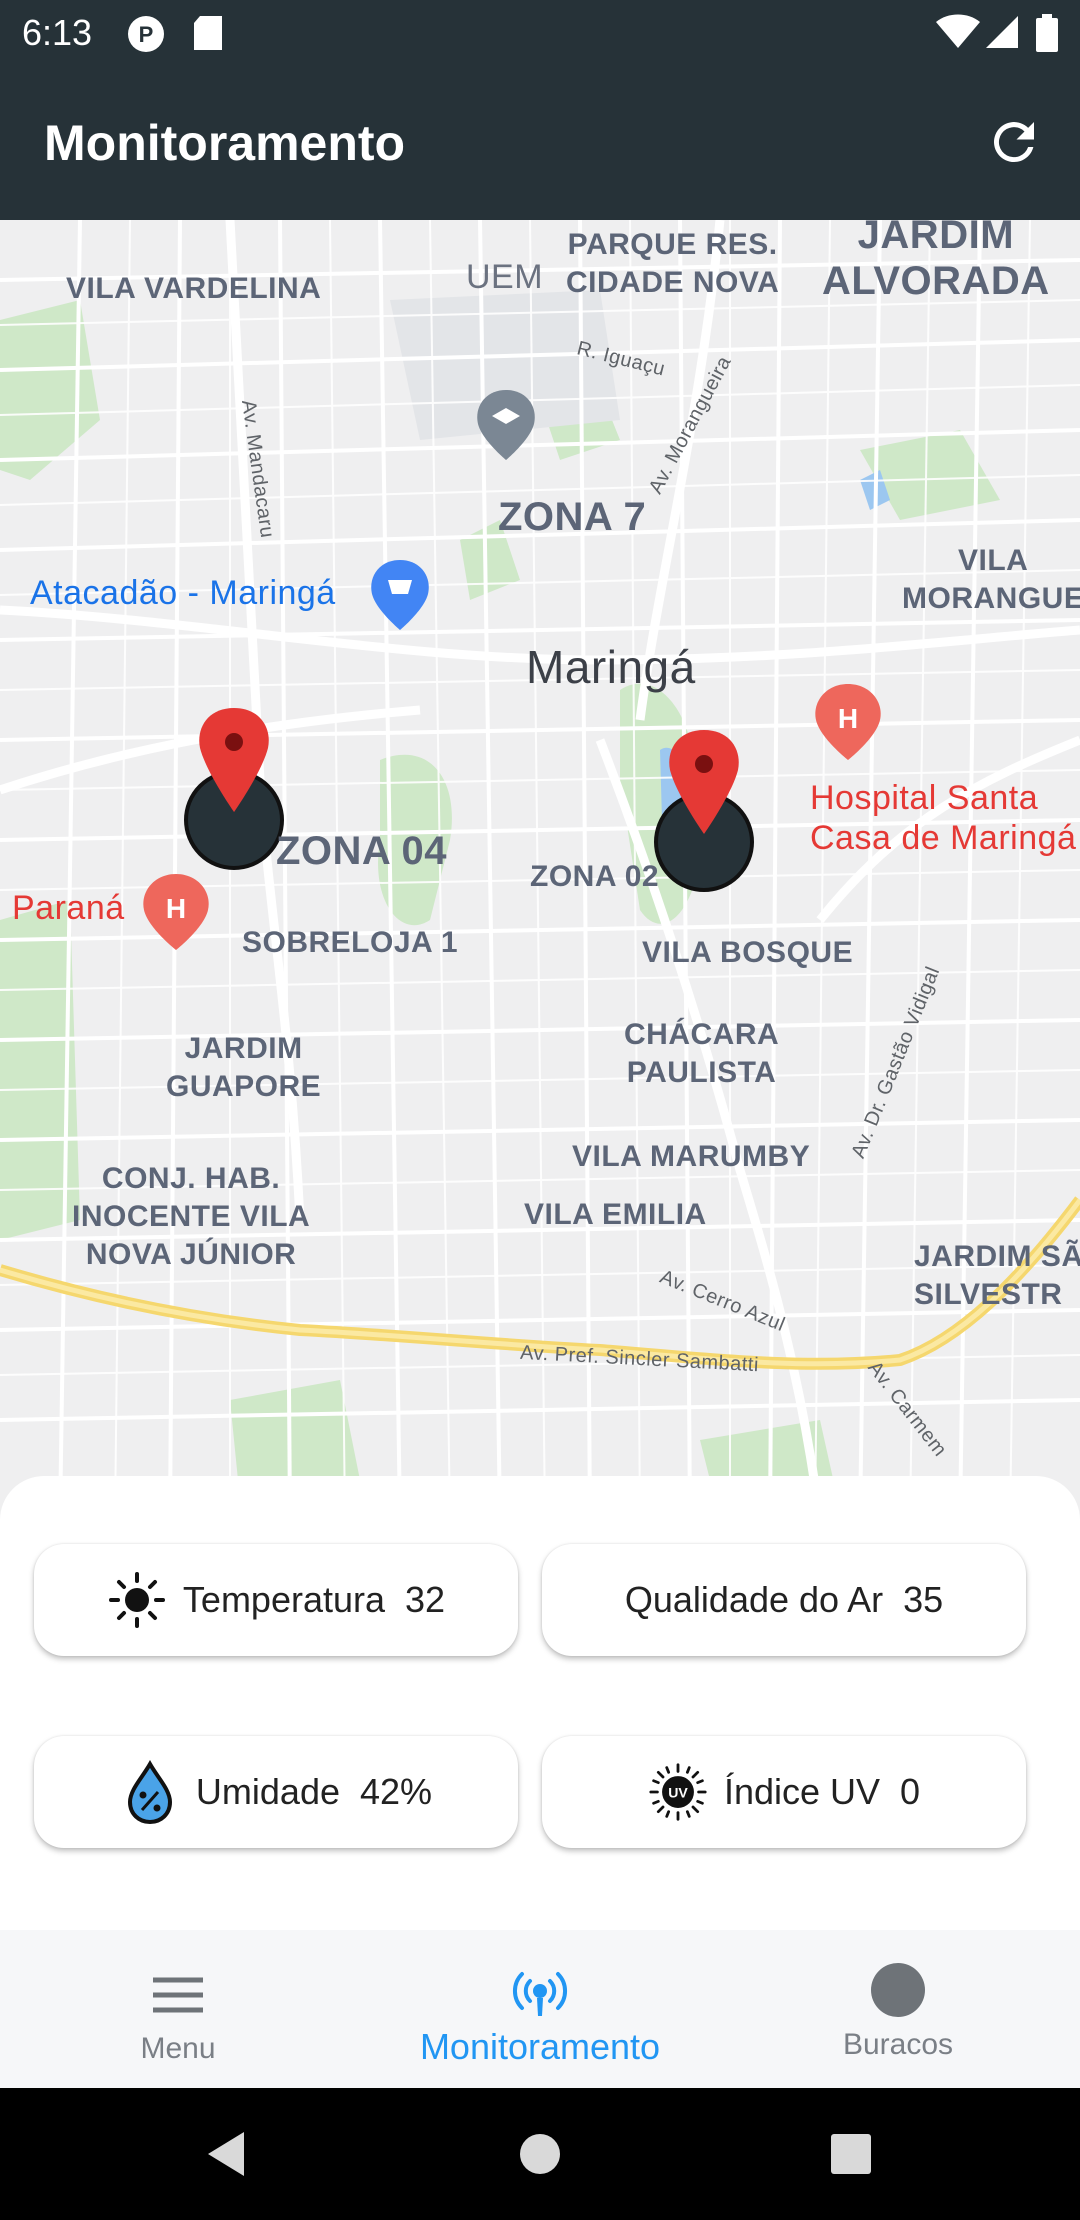 The image size is (1080, 2220). I want to click on air-quality-chip: Qualidade do Ar 35, so click(784, 1600).